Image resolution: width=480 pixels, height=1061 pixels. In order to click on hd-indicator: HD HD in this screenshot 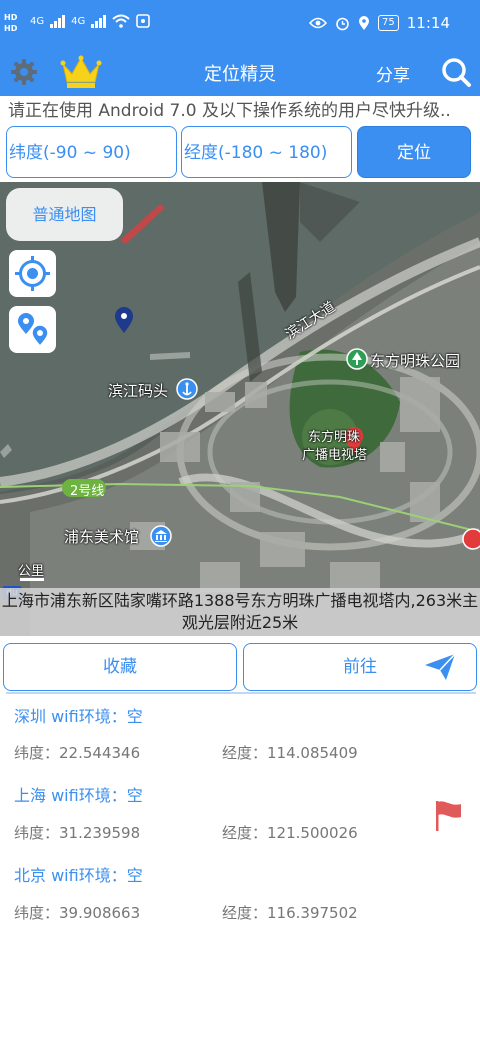, I will do `click(11, 23)`.